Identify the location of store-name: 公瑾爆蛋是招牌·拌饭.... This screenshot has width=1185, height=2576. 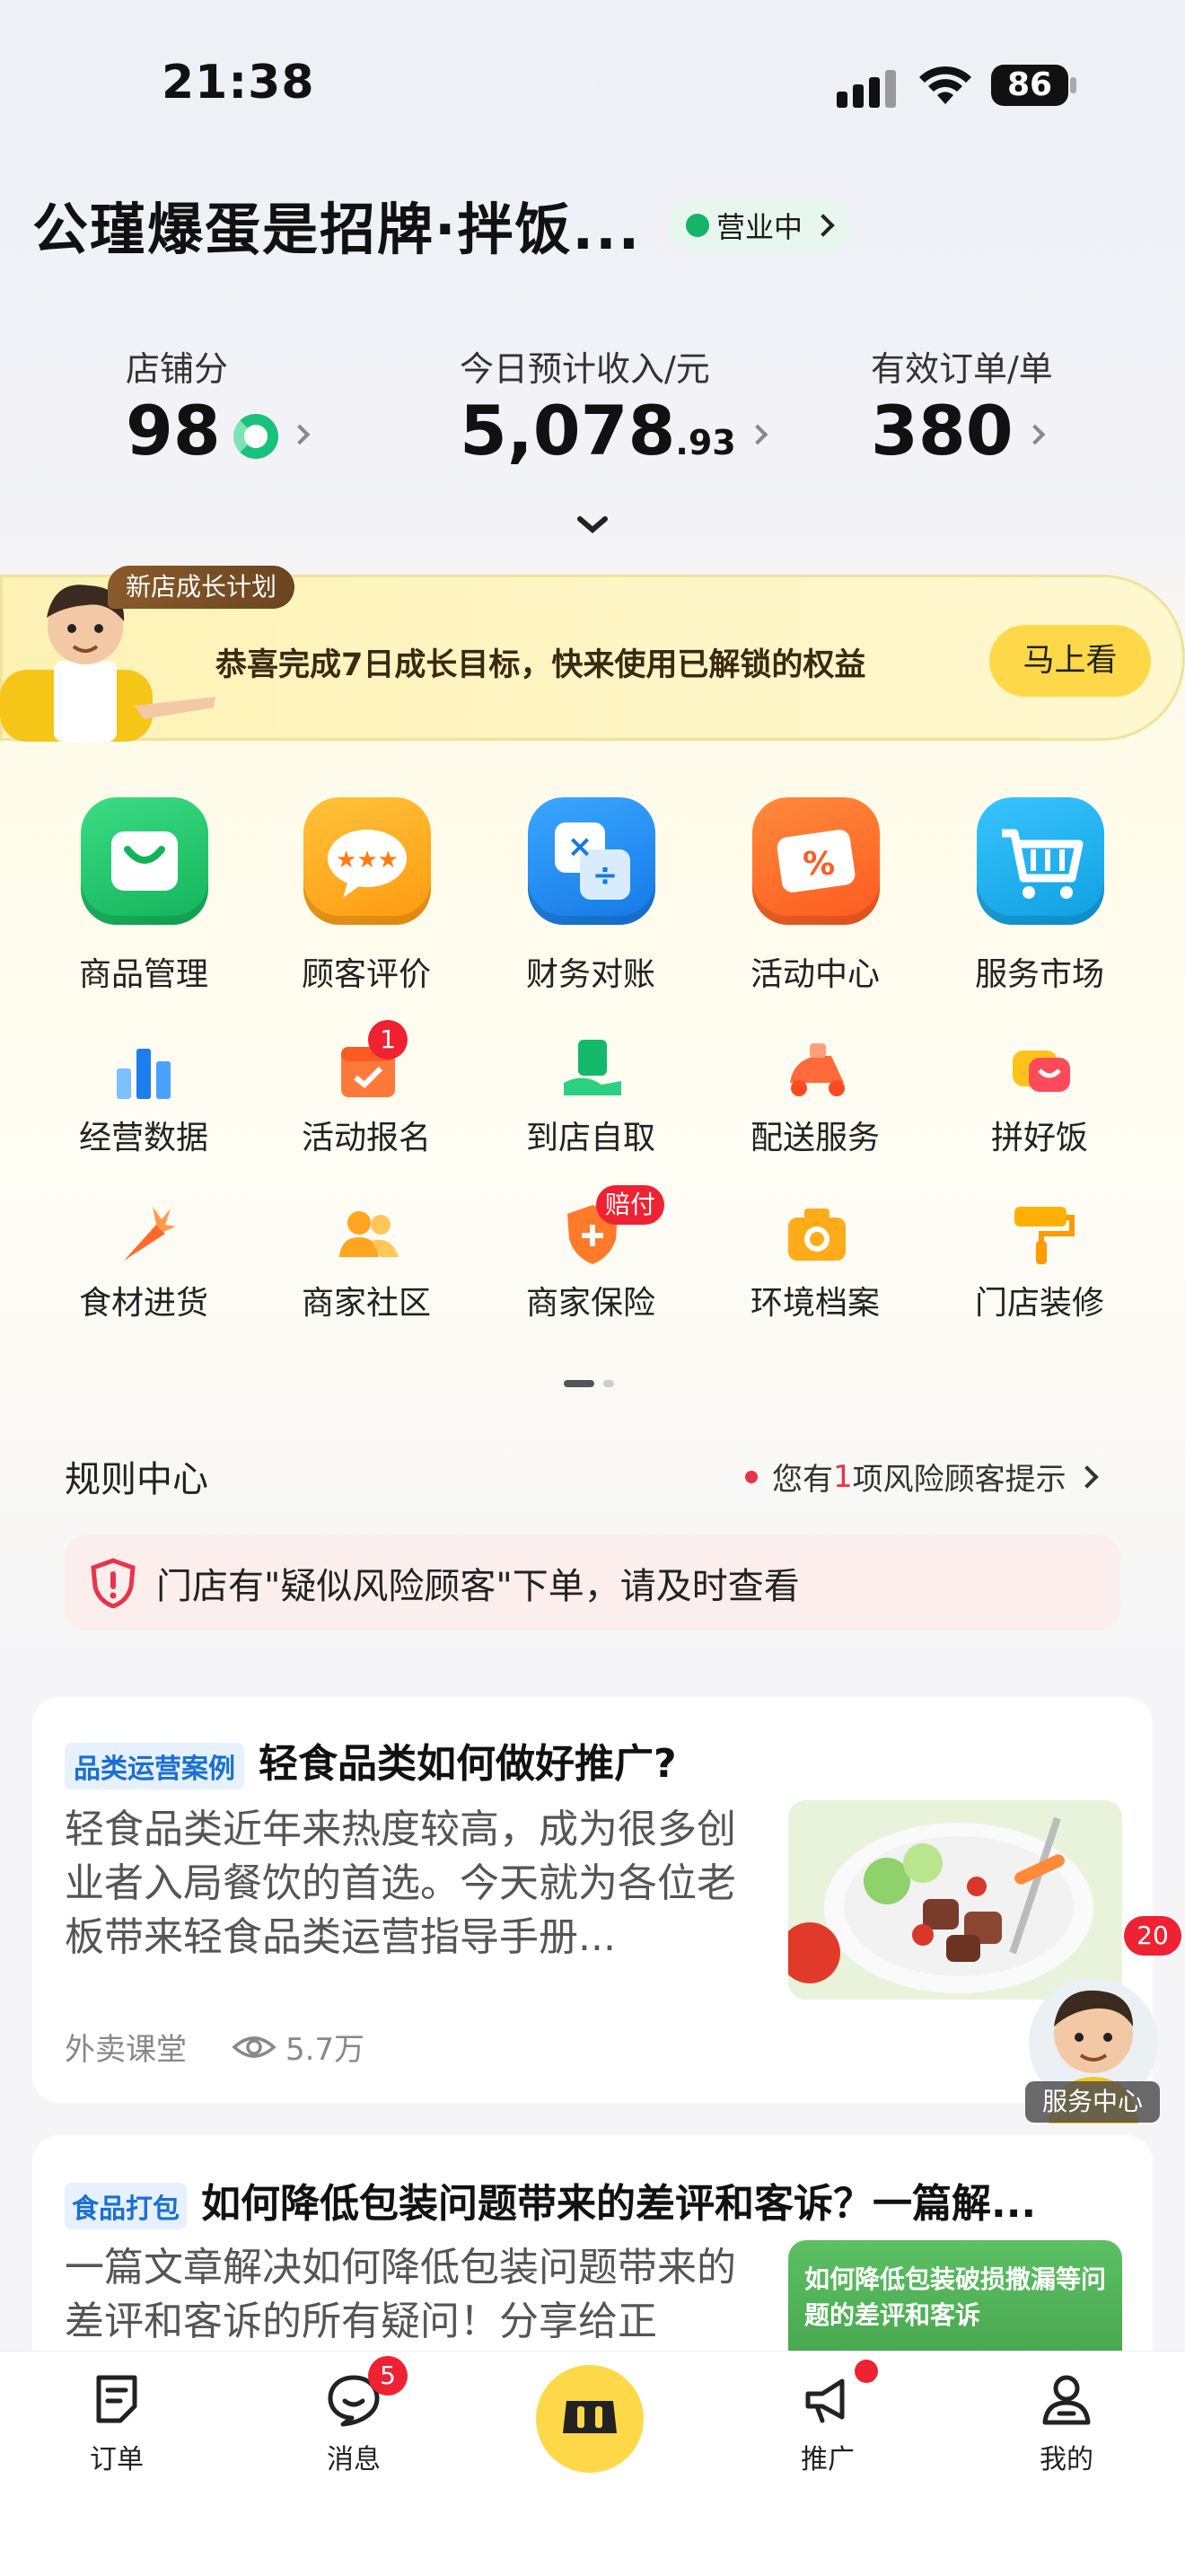
(336, 224).